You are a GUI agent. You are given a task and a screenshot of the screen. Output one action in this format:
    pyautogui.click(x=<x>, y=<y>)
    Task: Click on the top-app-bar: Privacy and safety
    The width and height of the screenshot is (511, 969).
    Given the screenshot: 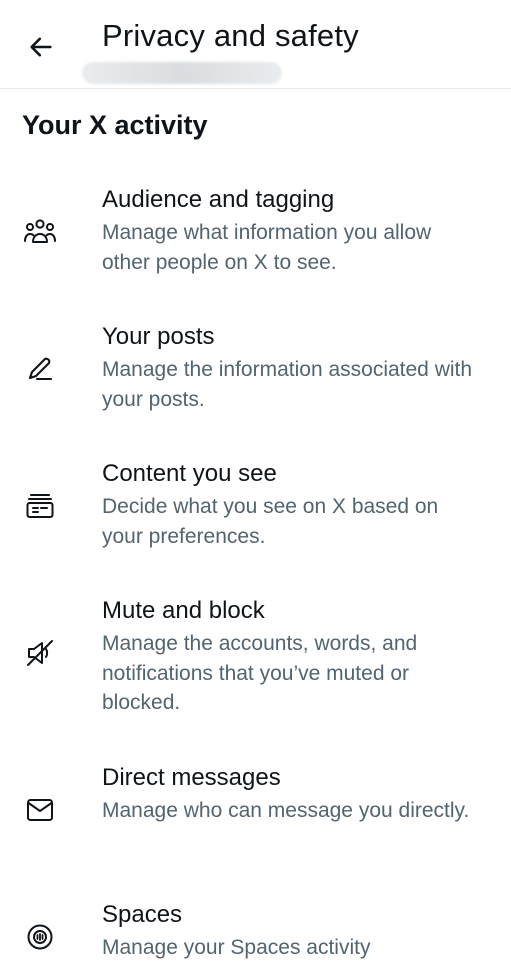 What is the action you would take?
    pyautogui.click(x=255, y=44)
    